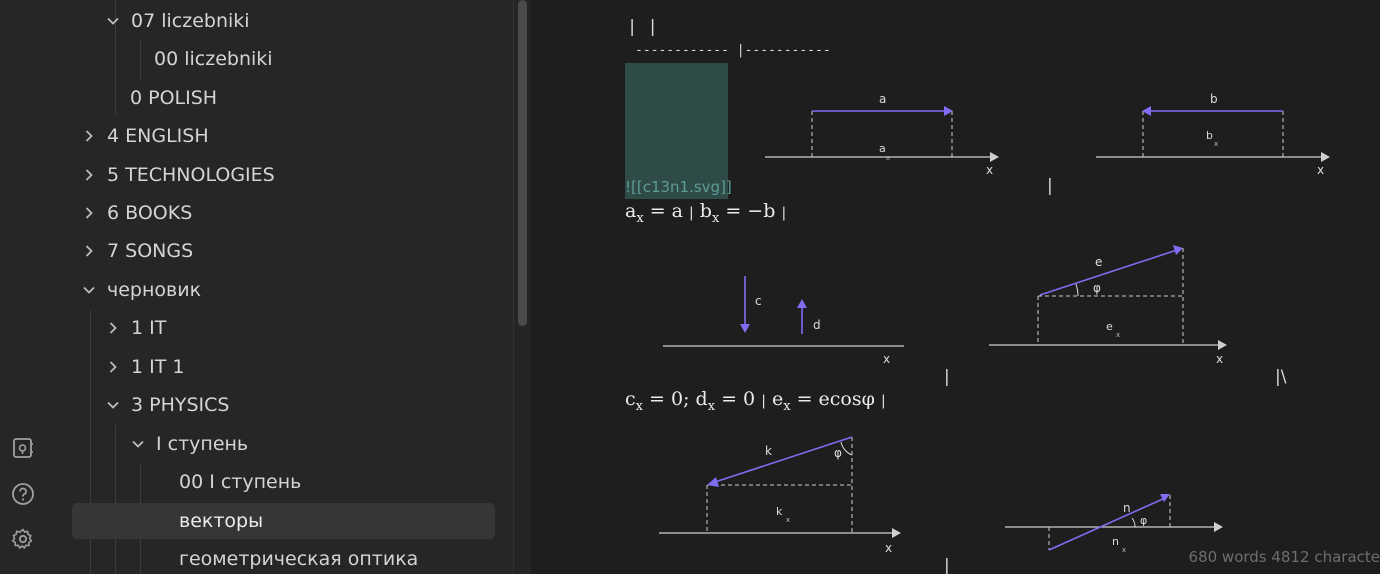 The image size is (1380, 574). I want to click on tree-file: 0 POLISH, so click(173, 98).